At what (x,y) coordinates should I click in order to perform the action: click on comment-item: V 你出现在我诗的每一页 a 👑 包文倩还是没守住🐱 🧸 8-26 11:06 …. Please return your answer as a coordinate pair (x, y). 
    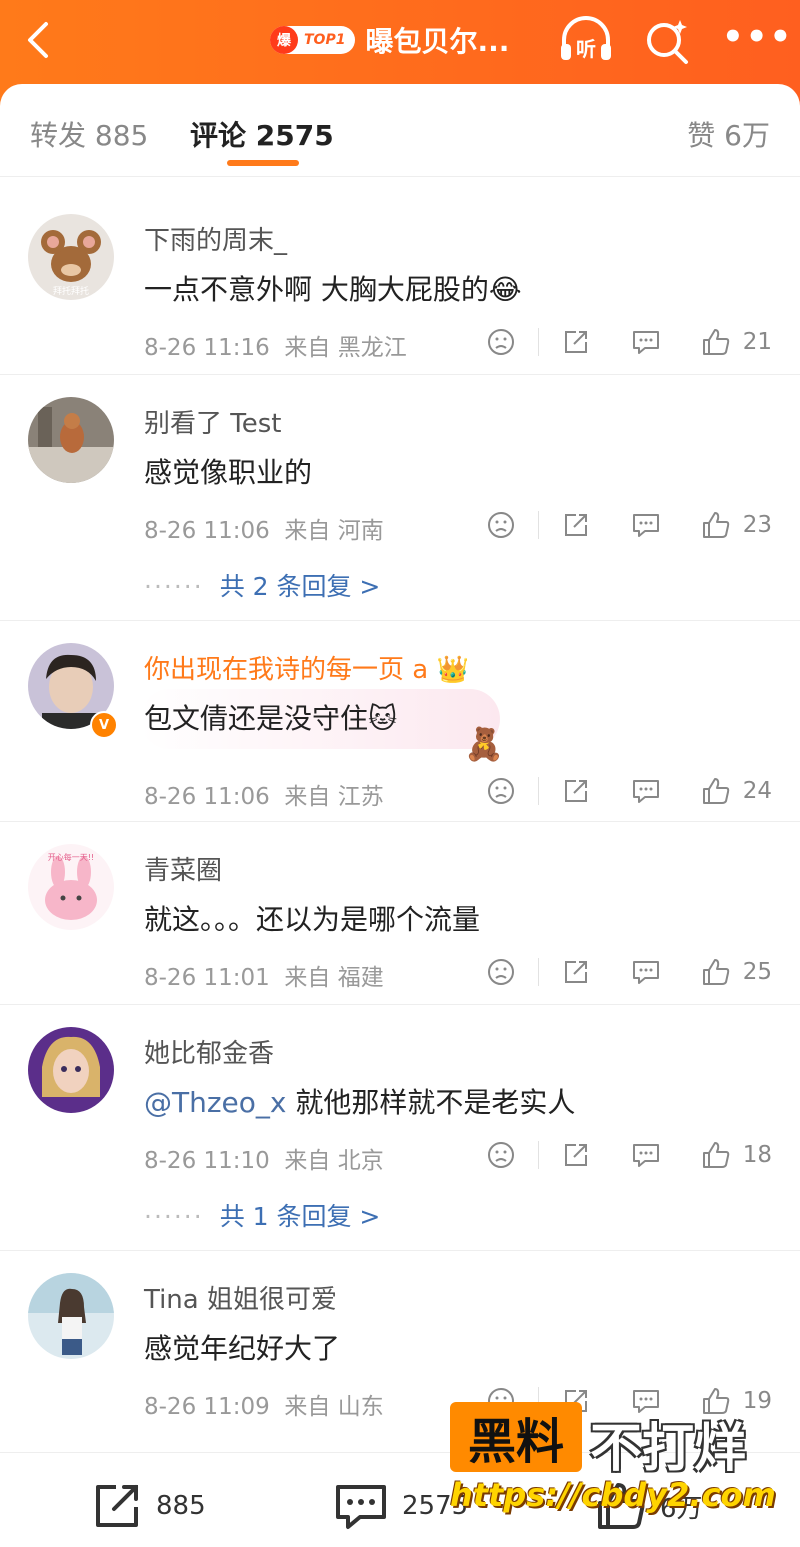
    Looking at the image, I should click on (400, 721).